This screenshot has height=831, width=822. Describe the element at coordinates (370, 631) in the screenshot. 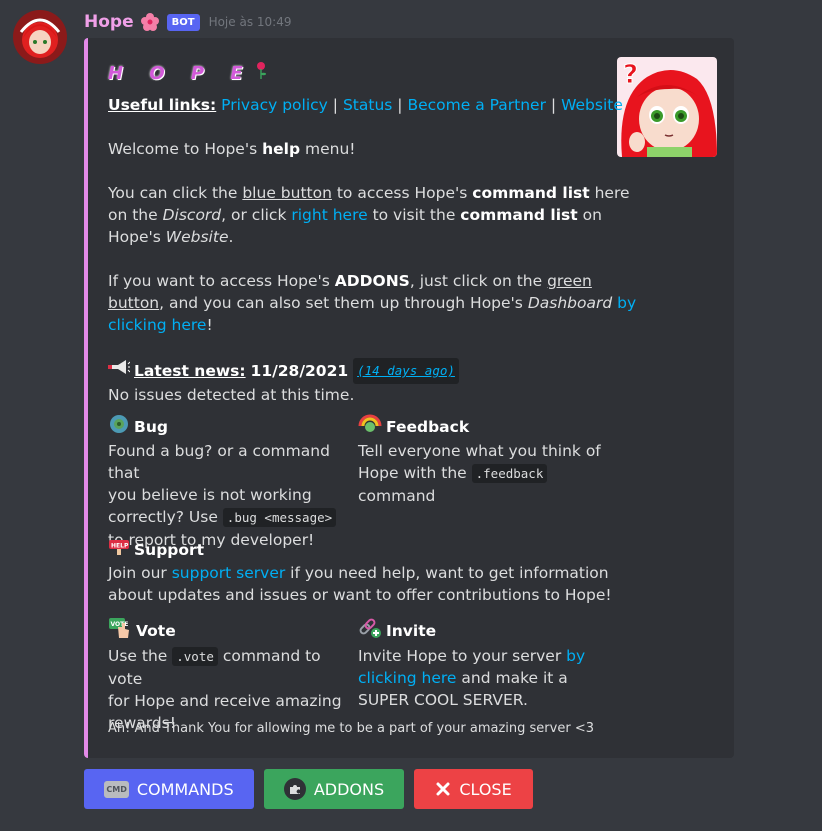

I see `invite-link-icon` at that location.